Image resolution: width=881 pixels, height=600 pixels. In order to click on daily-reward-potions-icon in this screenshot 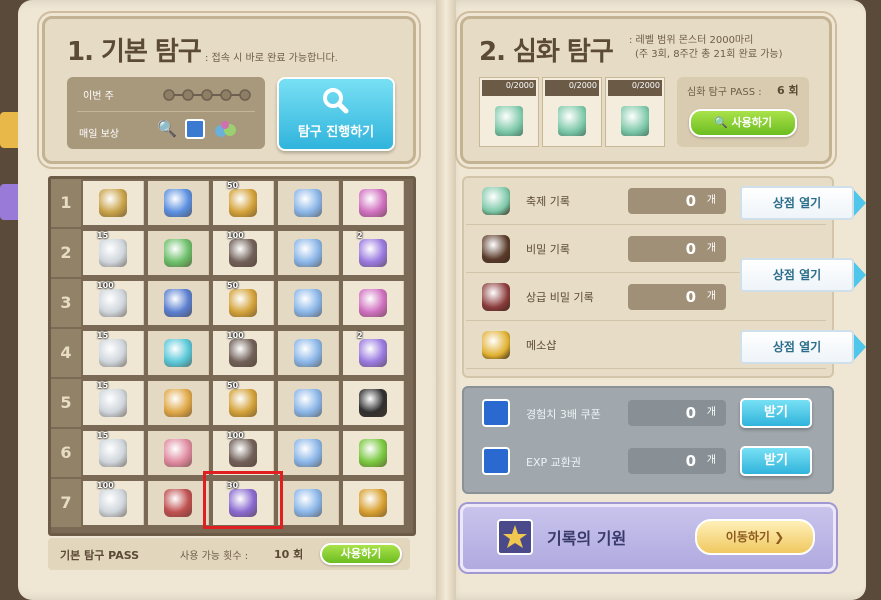, I will do `click(226, 129)`.